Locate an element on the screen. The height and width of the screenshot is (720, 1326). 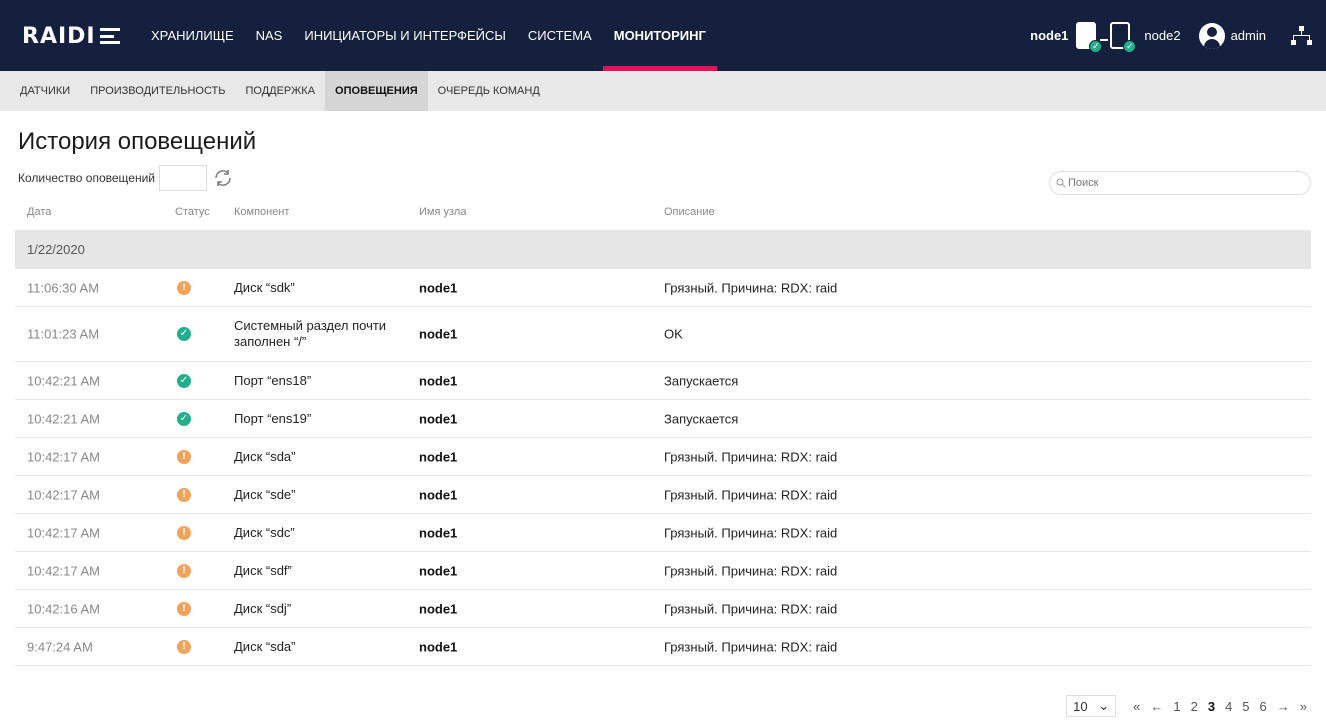
logo-mark-icon is located at coordinates (109, 36).